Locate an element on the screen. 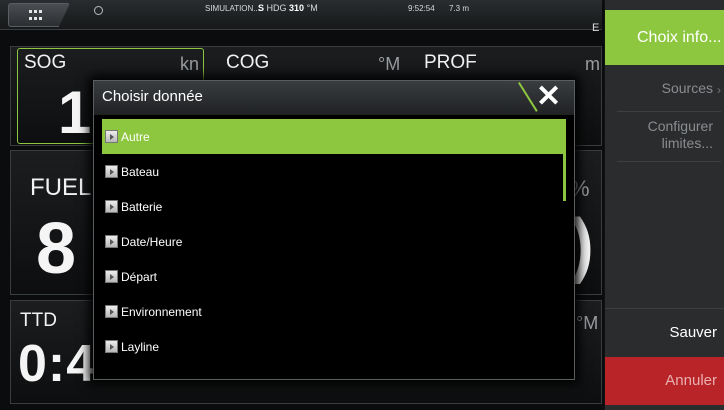  list-item-label: Départ is located at coordinates (139, 277).